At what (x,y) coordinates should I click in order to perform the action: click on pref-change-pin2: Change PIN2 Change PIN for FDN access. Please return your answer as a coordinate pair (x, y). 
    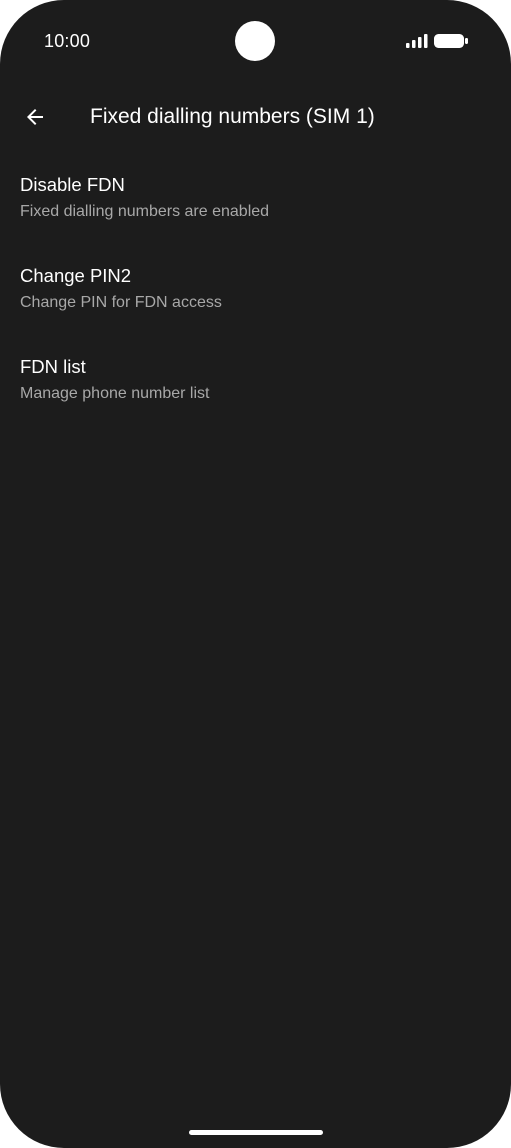
    Looking at the image, I should click on (255, 296).